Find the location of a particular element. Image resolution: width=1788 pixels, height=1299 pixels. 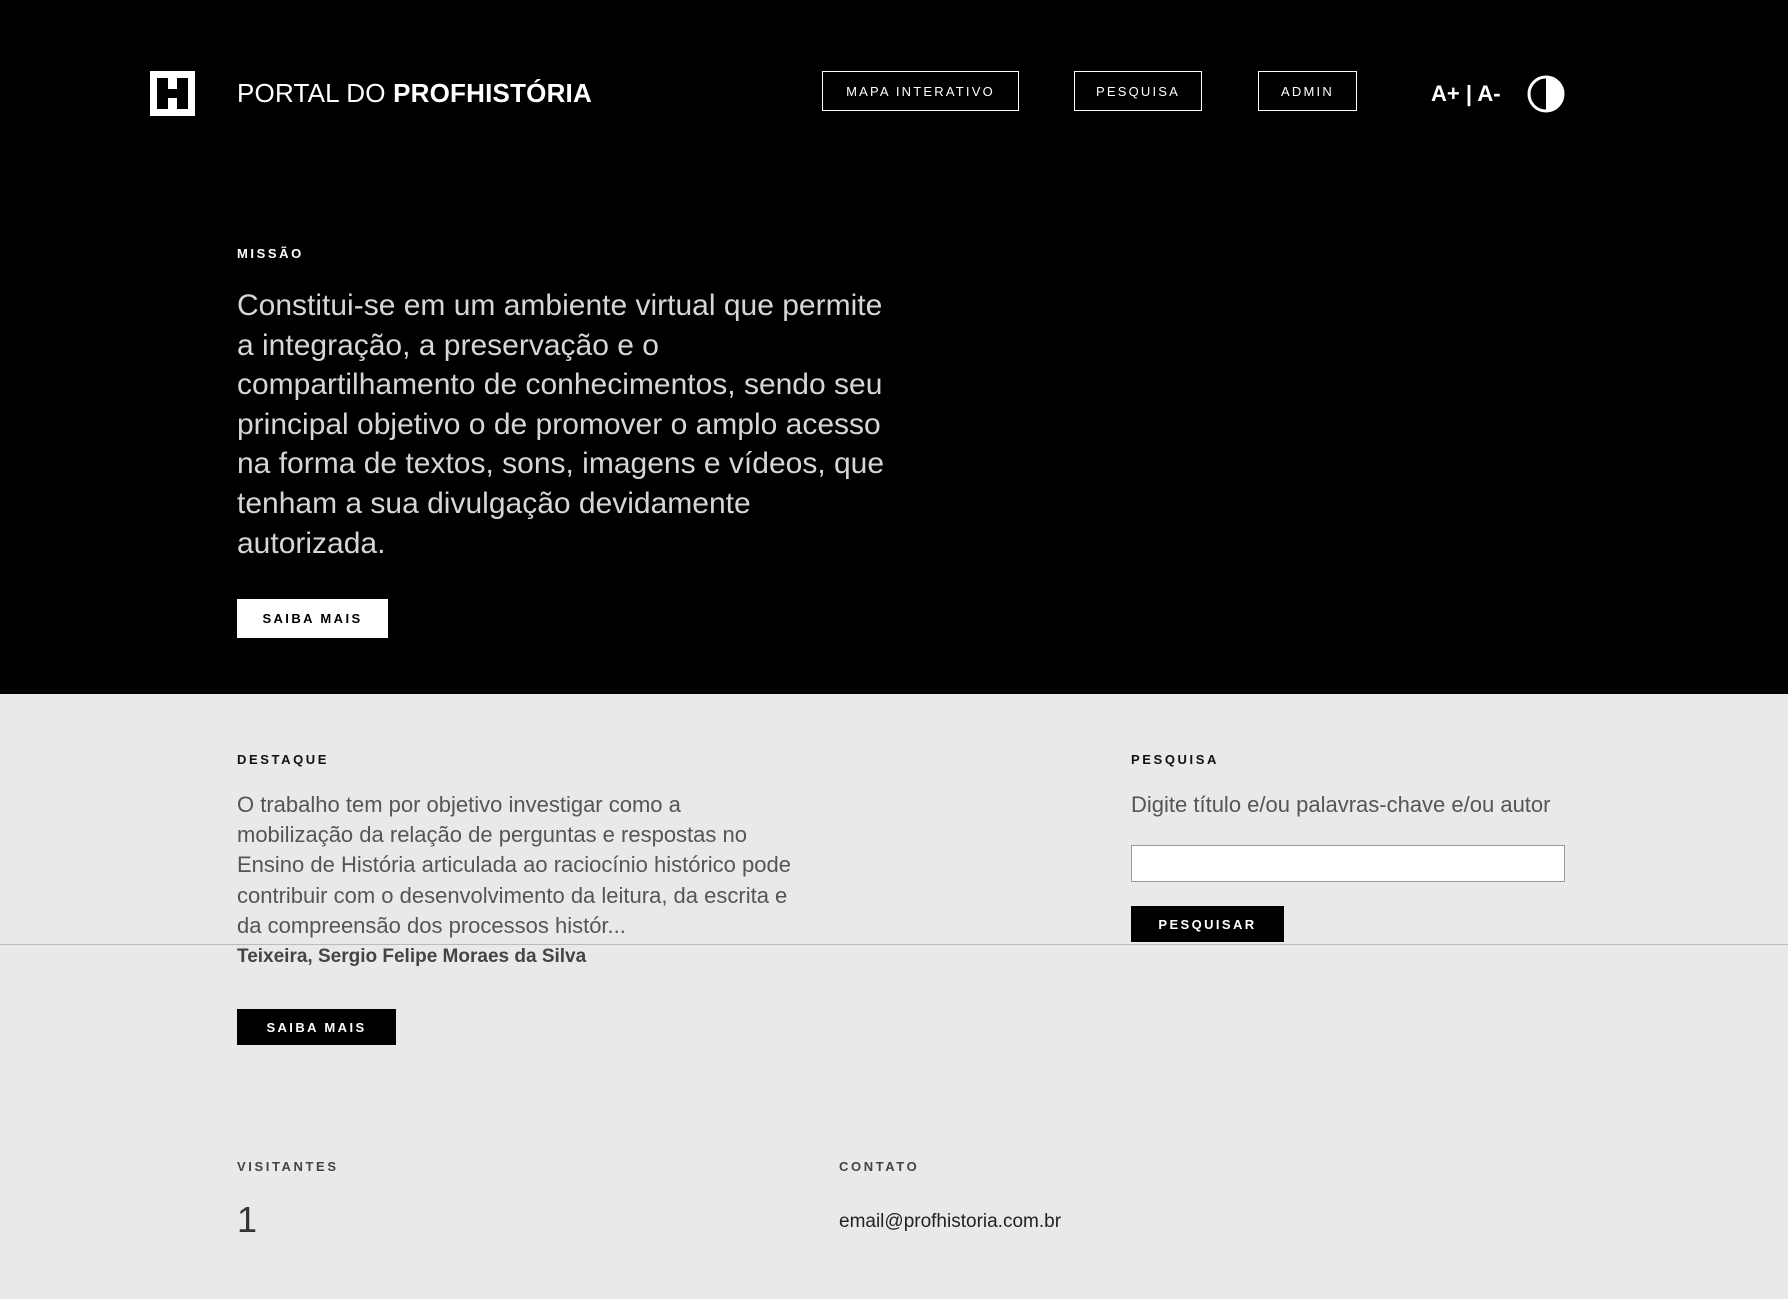

site-title: PORTAL DO PROFHISTÓRIA is located at coordinates (414, 93).